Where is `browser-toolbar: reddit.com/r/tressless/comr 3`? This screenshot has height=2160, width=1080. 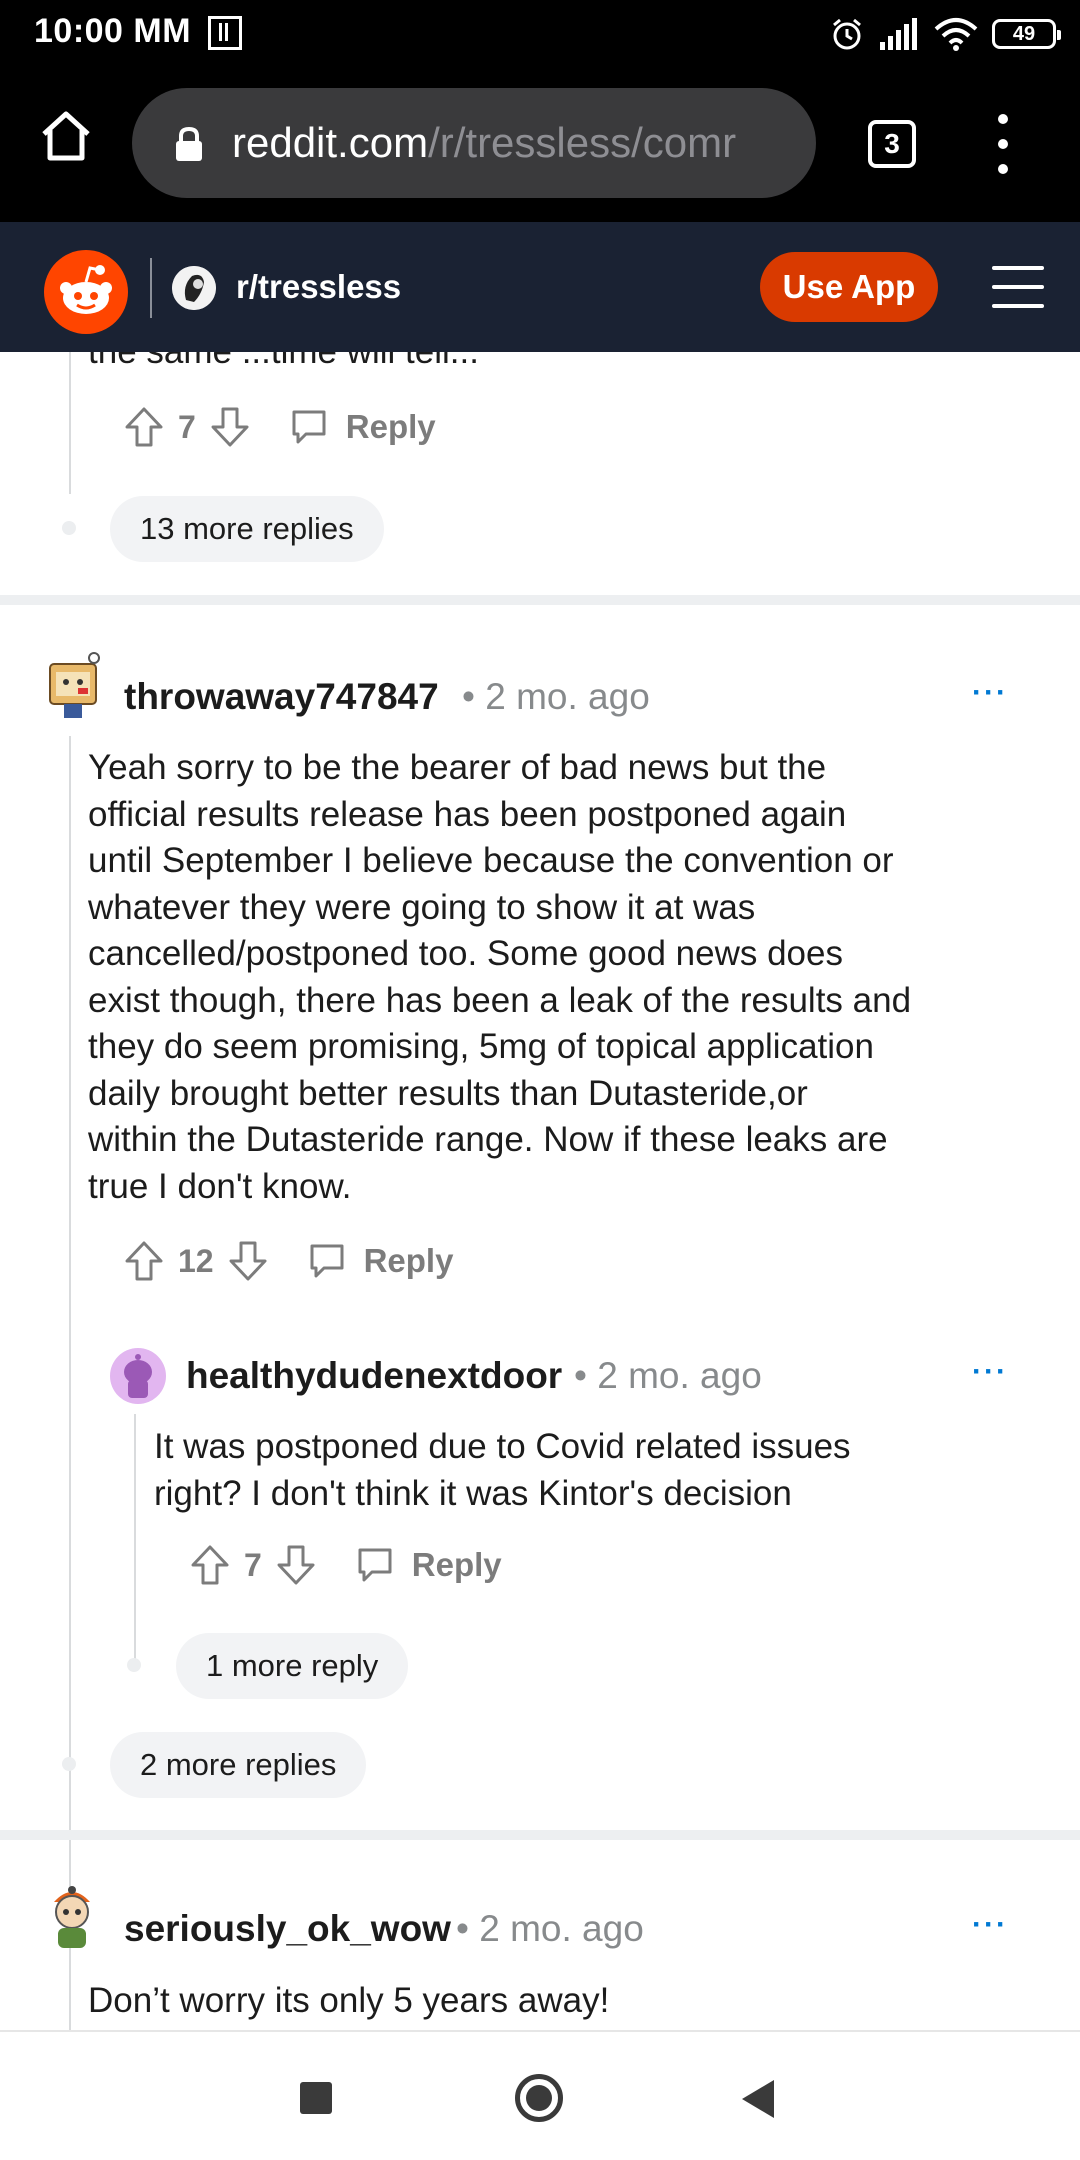
browser-toolbar: reddit.com/r/tressless/comr 3 is located at coordinates (540, 144).